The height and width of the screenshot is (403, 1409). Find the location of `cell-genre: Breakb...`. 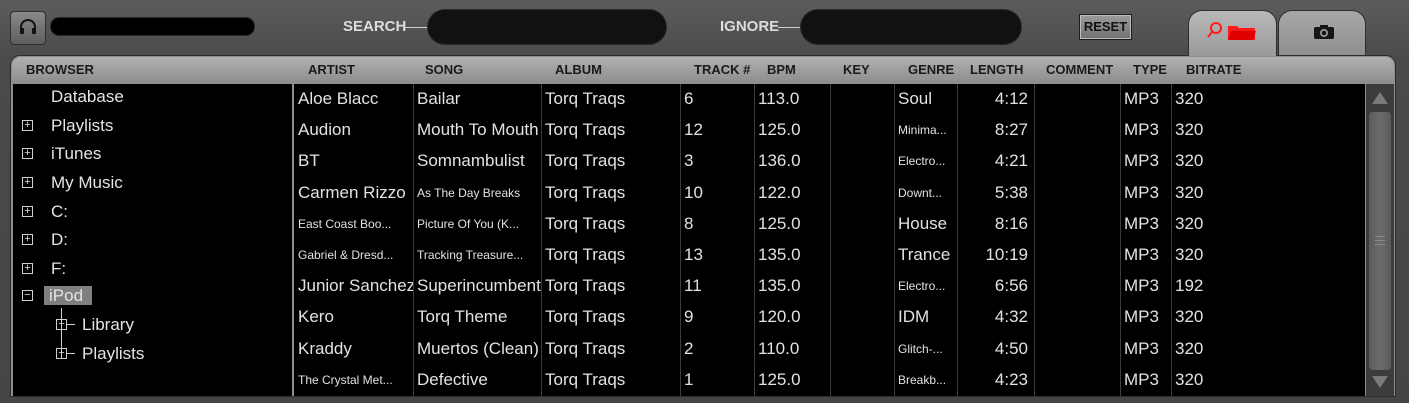

cell-genre: Breakb... is located at coordinates (922, 379).